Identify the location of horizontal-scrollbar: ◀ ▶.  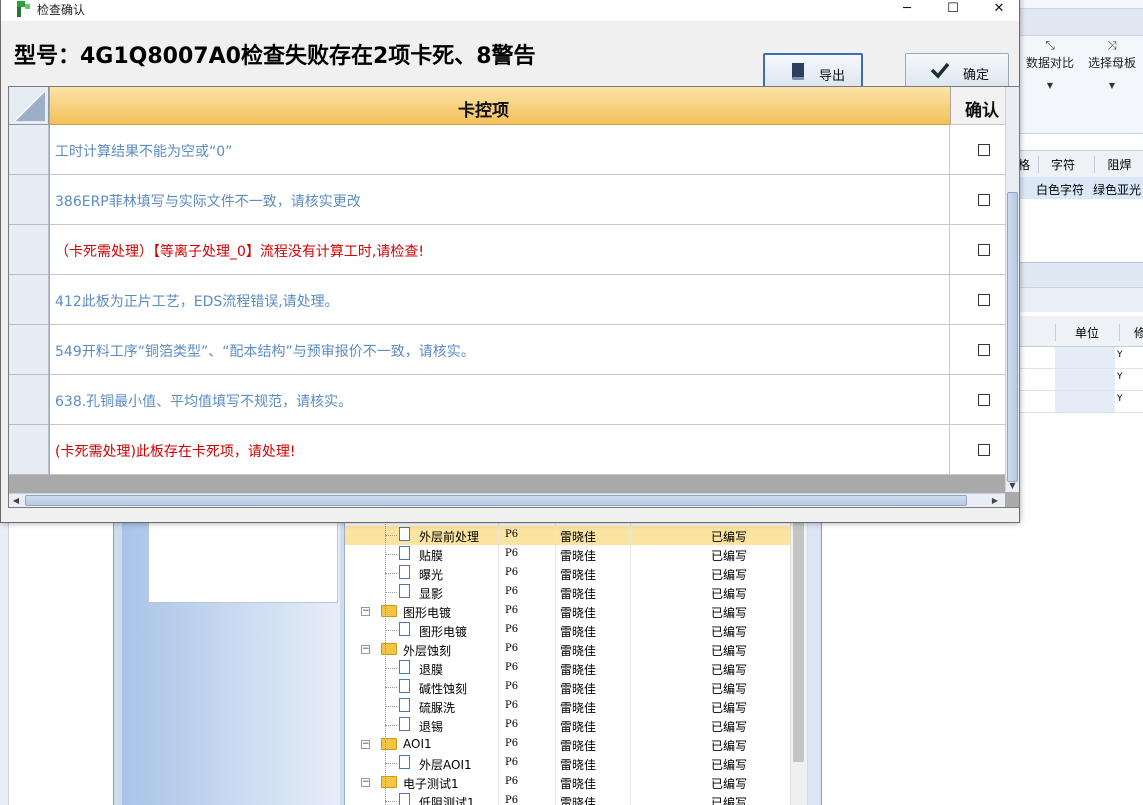
(507, 500).